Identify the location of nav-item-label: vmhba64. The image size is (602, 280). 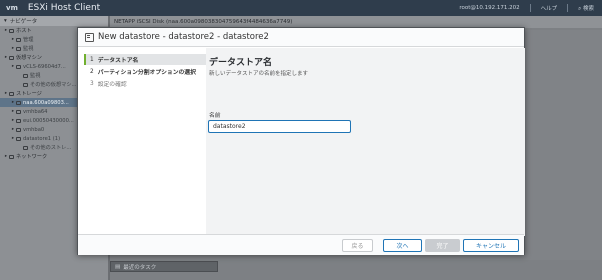
(35, 111).